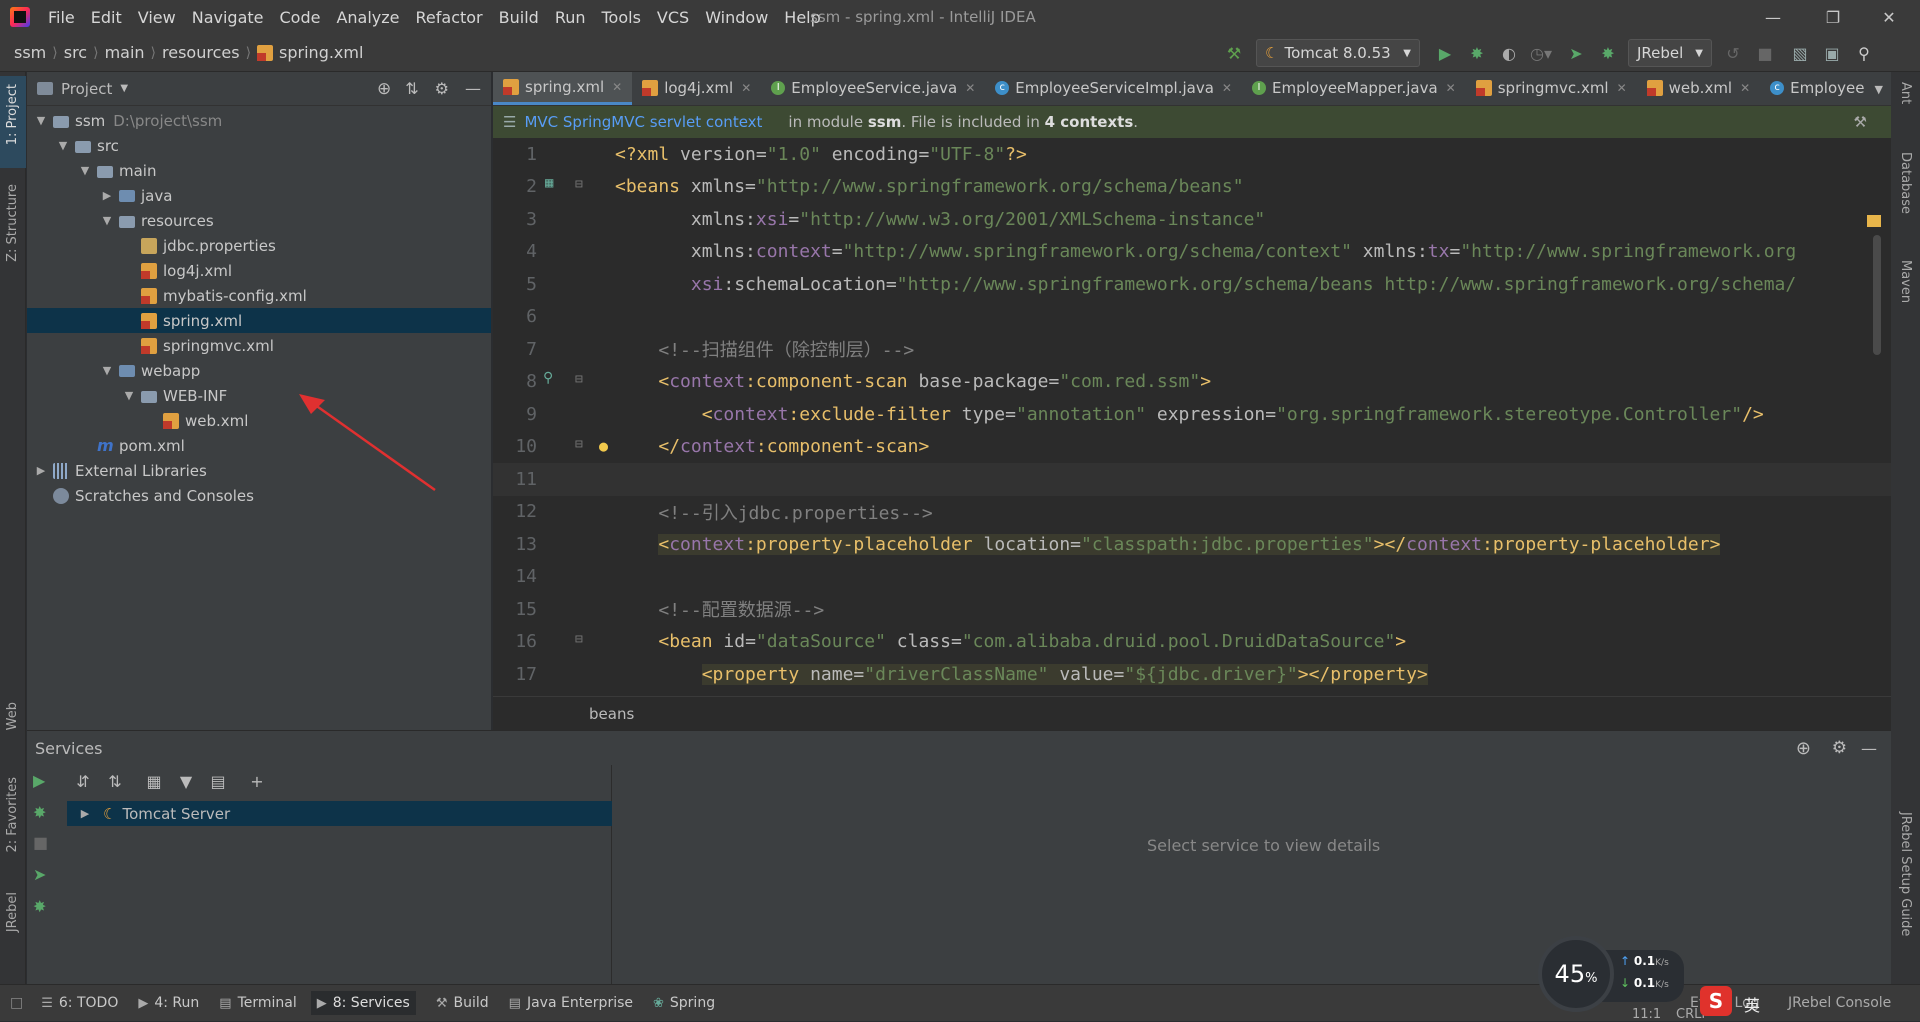 This screenshot has height=1022, width=1920. Describe the element at coordinates (515, 349) in the screenshot. I see `line-number: 7` at that location.